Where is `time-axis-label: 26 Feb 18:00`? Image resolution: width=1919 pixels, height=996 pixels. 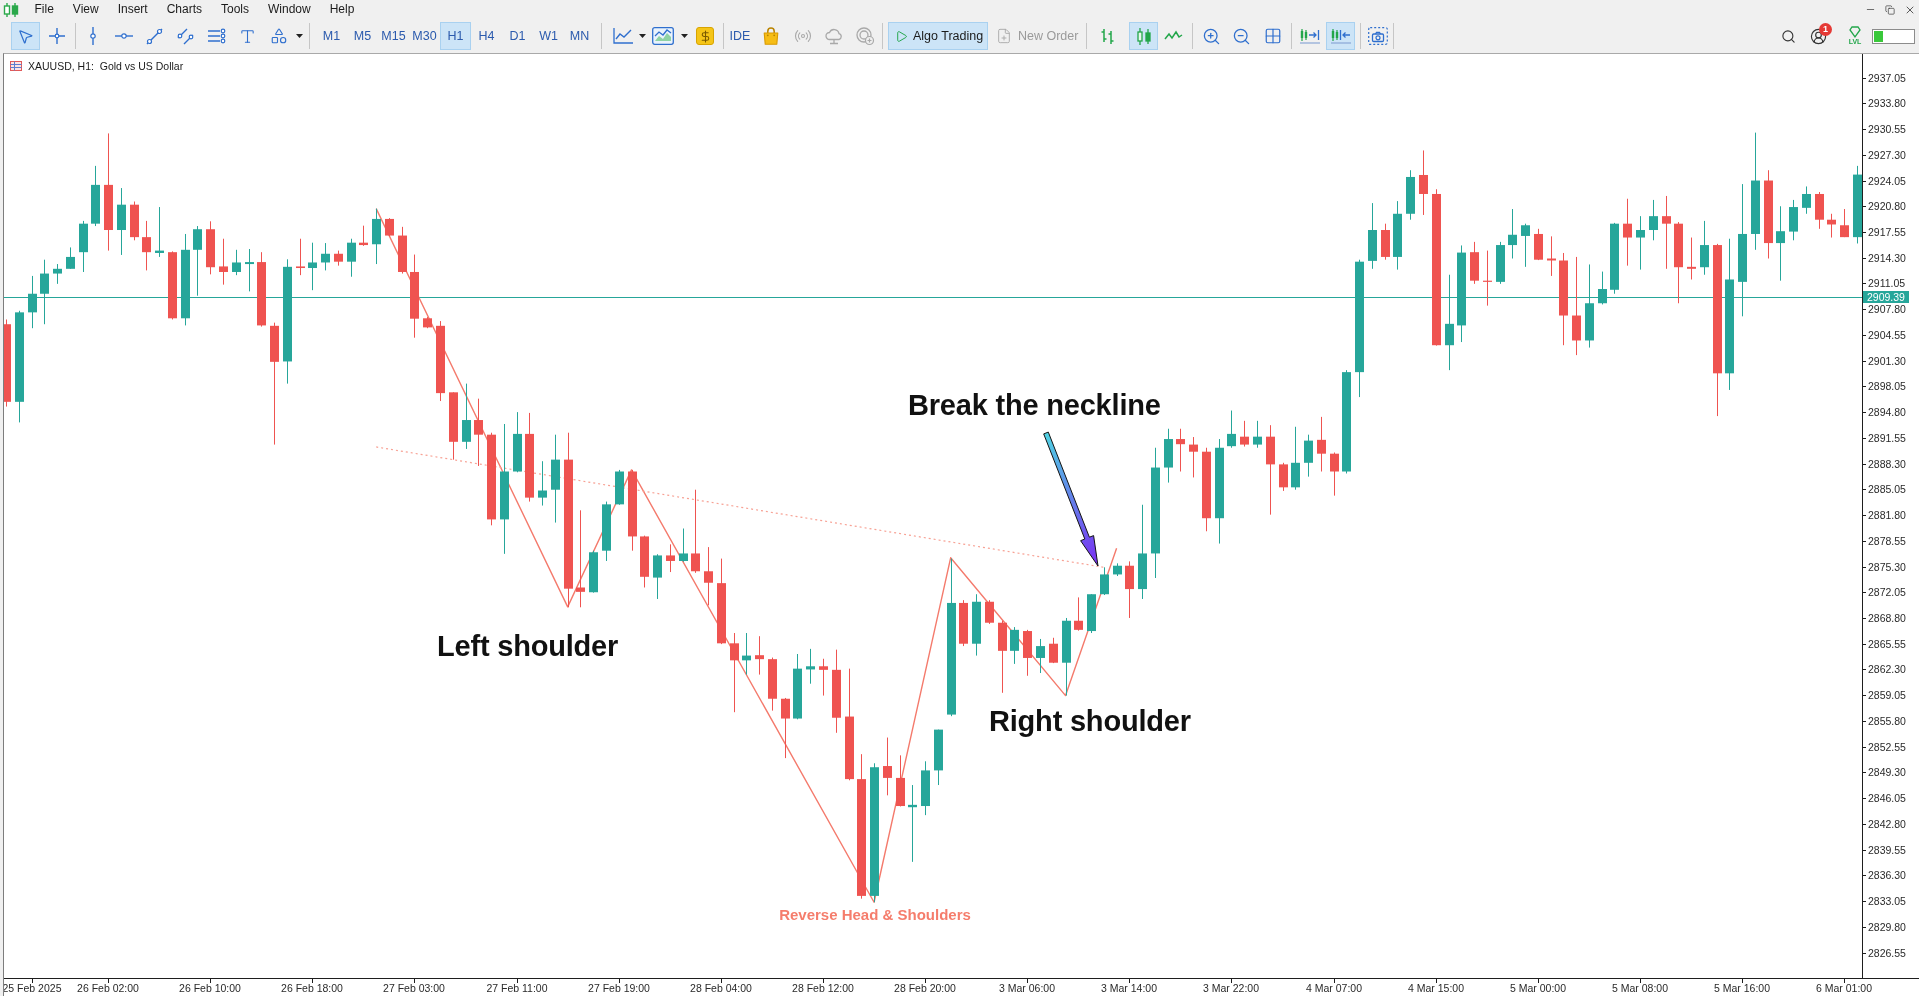
time-axis-label: 26 Feb 18:00 is located at coordinates (312, 988).